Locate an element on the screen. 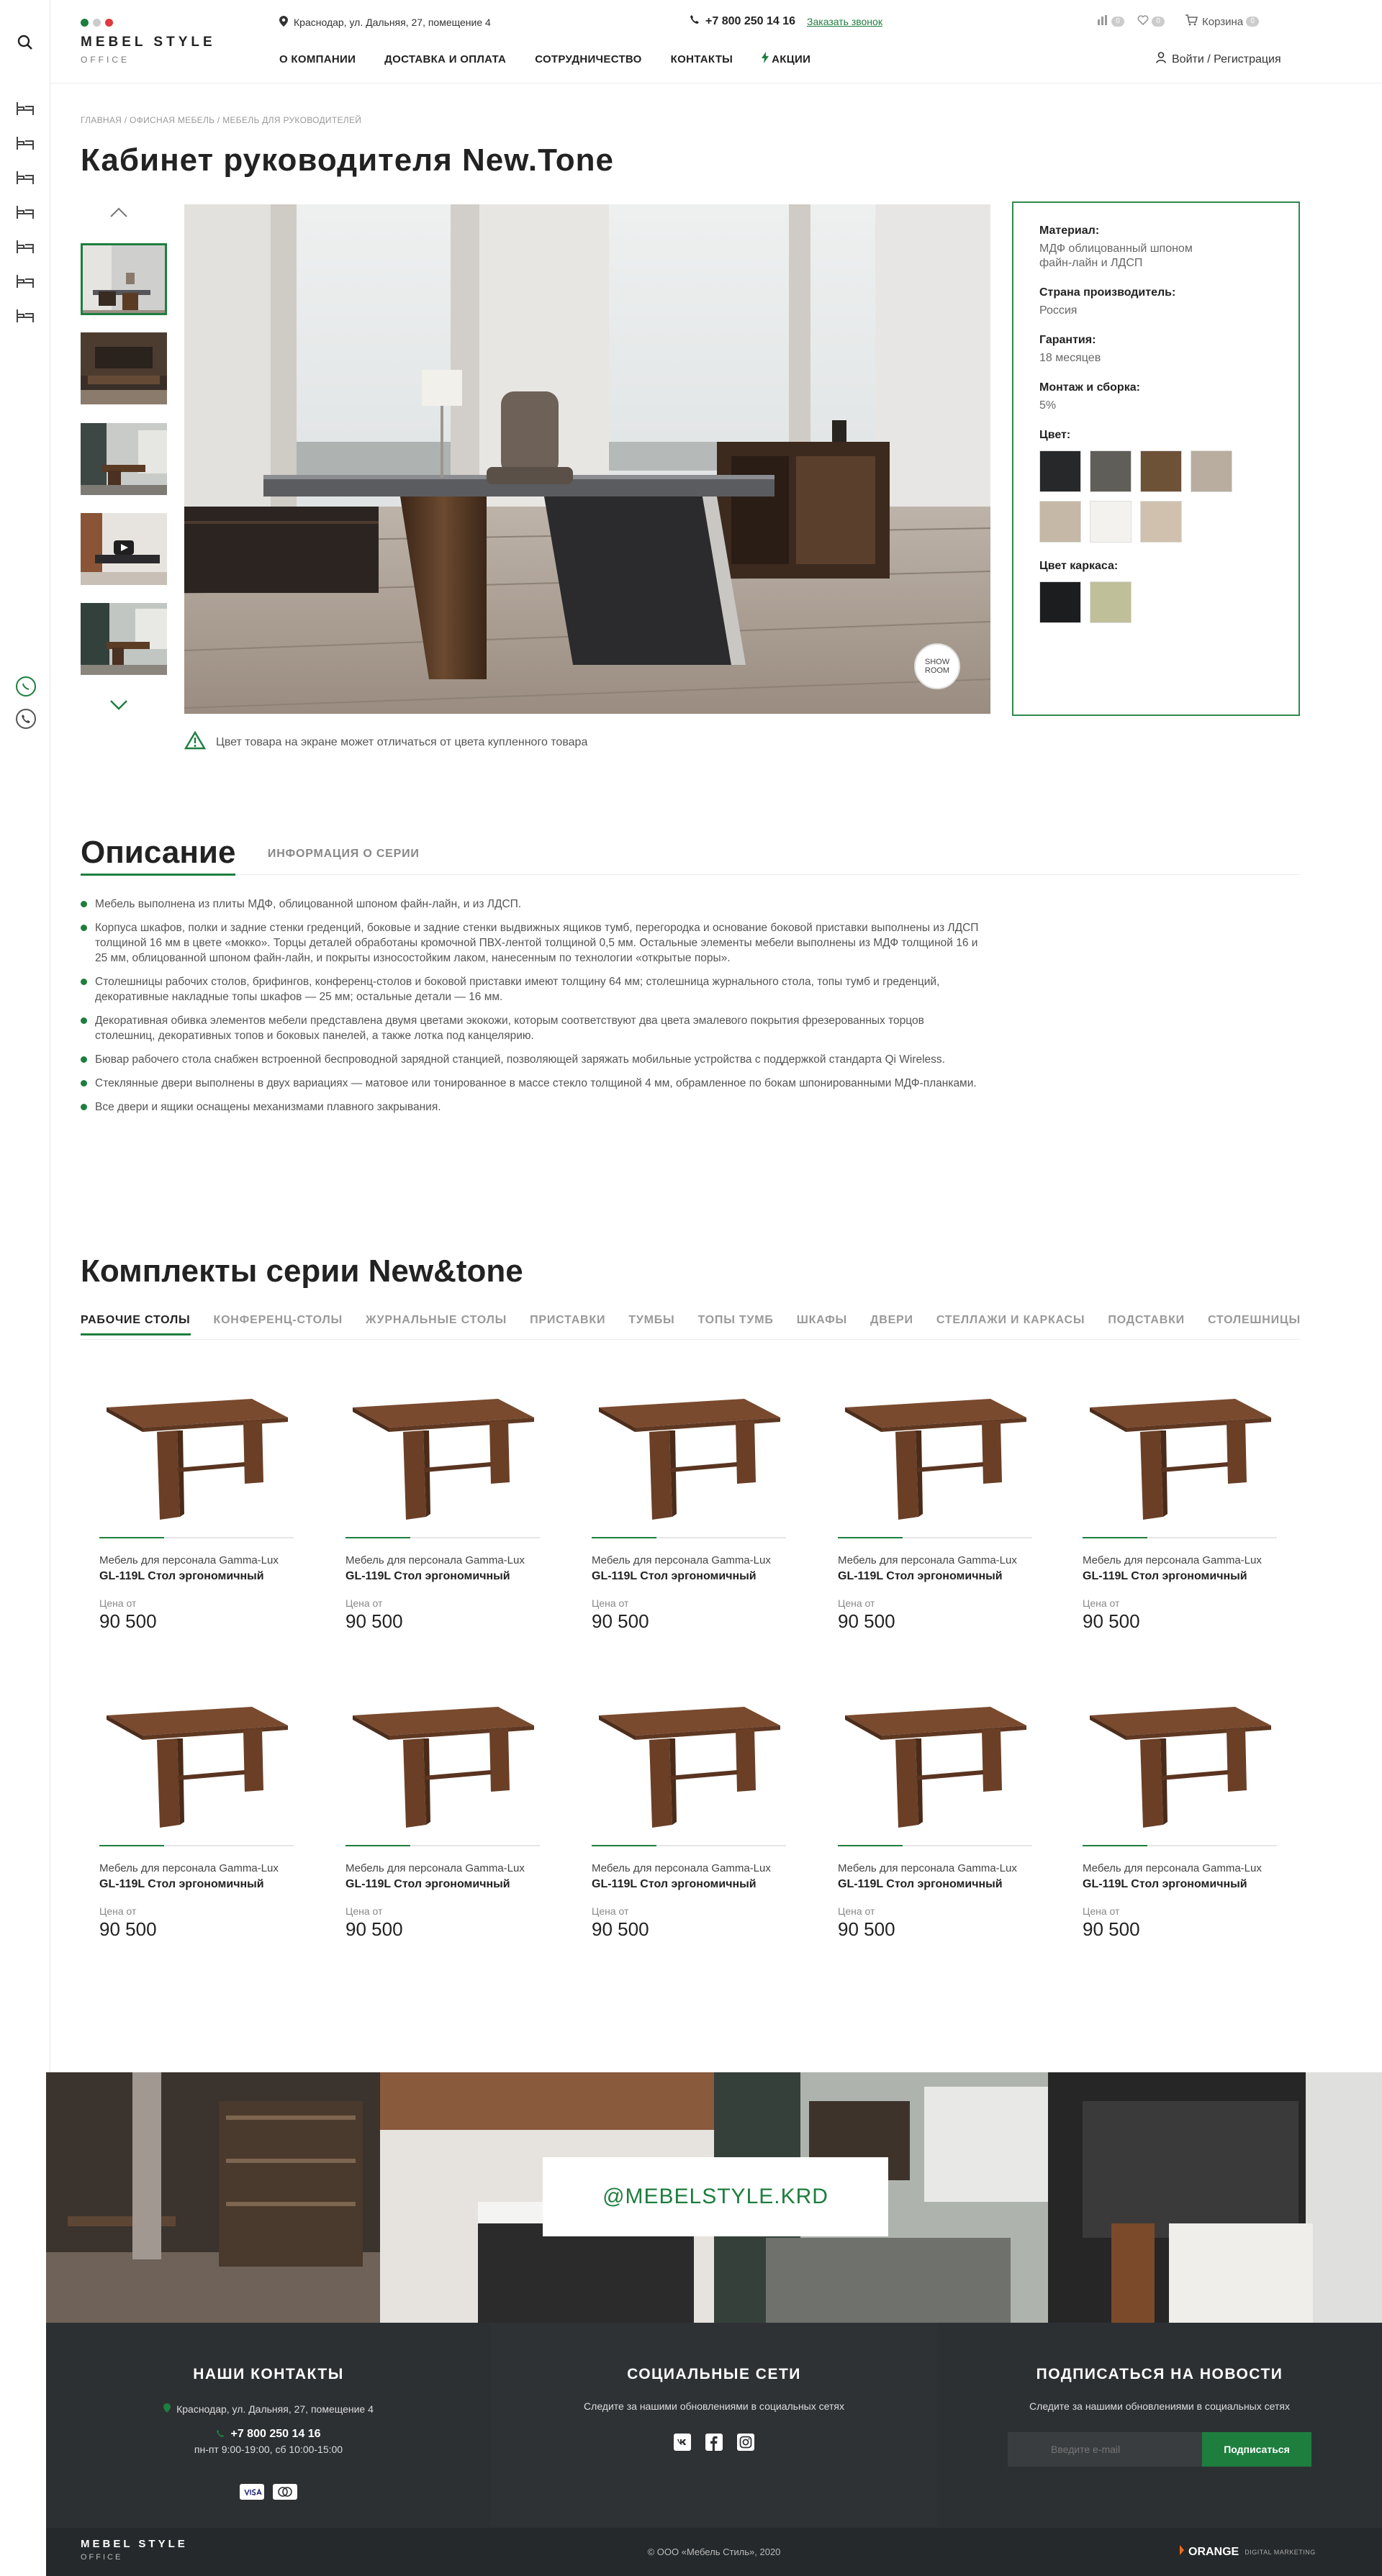  vk-icon is located at coordinates (682, 2444).